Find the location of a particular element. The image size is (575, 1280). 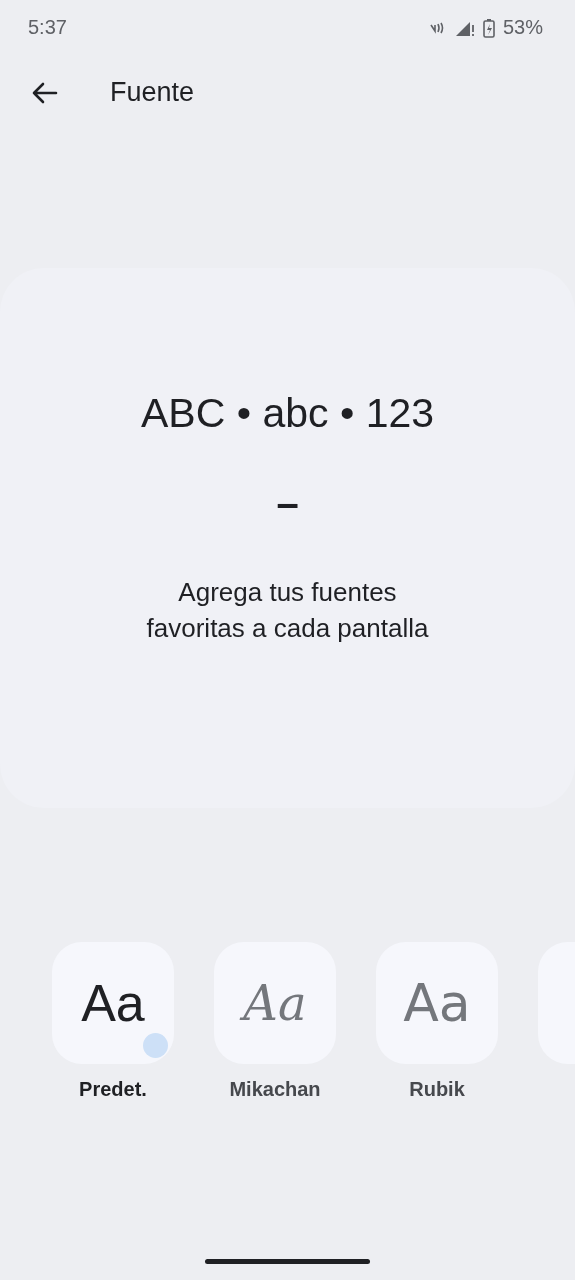

font-label: Predet. is located at coordinates (113, 1089).